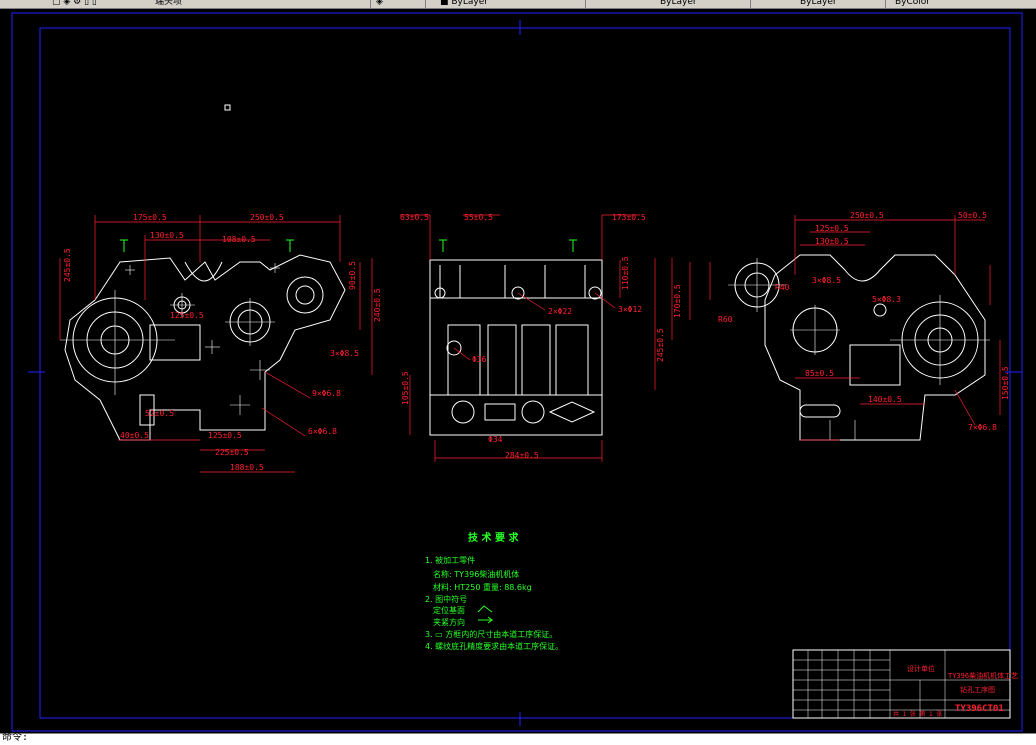  I want to click on tech-line: 材料: HT250 重量: 88.6kg, so click(482, 587).